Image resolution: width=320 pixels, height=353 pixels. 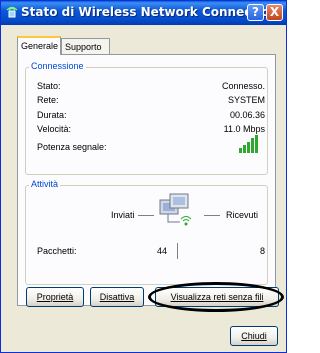 I want to click on activity-group-label: Attività, so click(x=45, y=184).